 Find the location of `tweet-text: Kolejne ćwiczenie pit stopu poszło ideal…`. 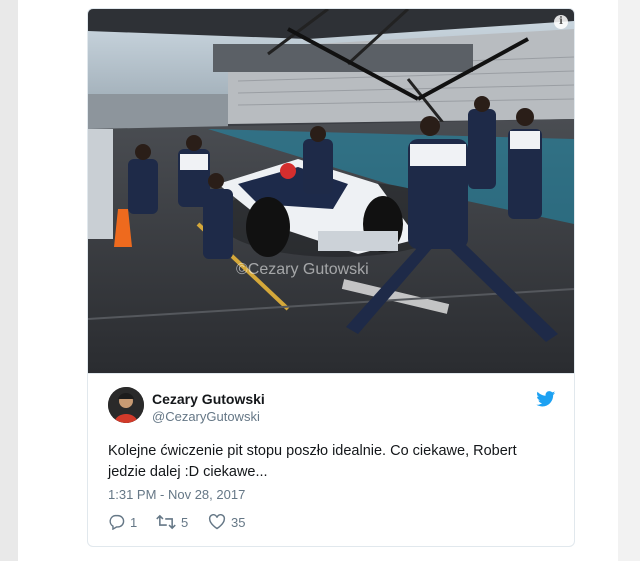

tweet-text: Kolejne ćwiczenie pit stopu poszło ideal… is located at coordinates (333, 462).